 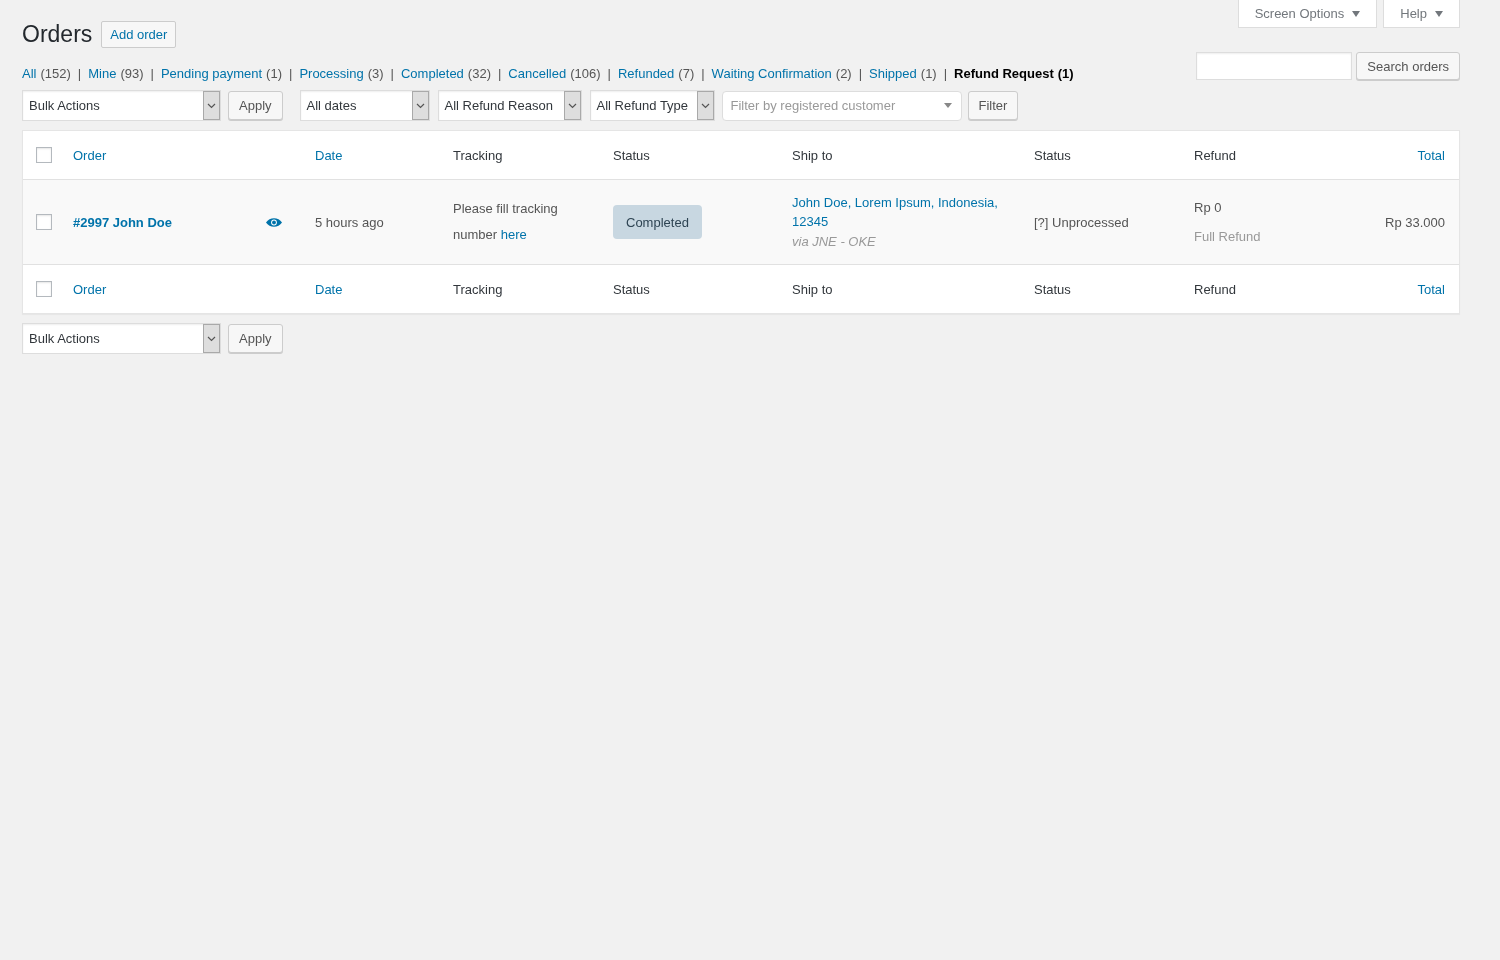 What do you see at coordinates (364, 105) in the screenshot?
I see `filter-select: All dates` at bounding box center [364, 105].